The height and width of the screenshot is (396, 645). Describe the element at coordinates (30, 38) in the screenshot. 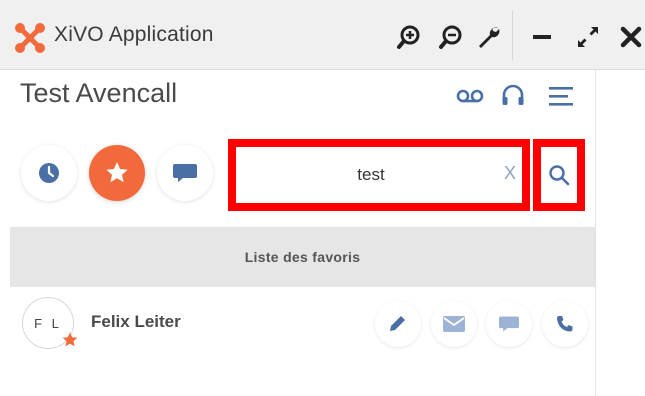

I see `xivo-logo-icon` at that location.